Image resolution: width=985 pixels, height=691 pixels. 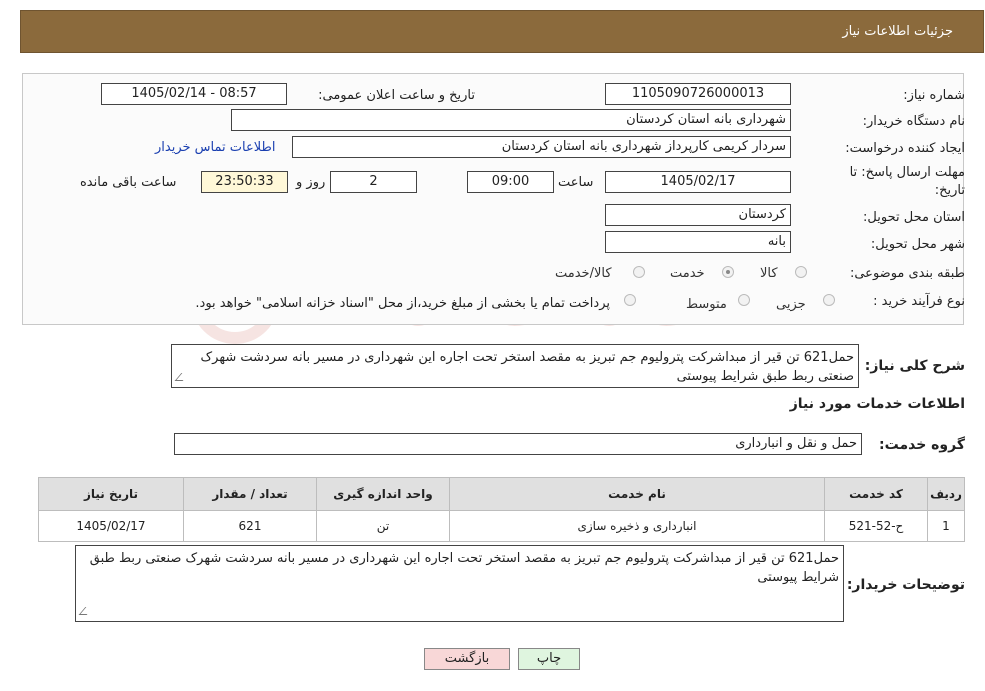 What do you see at coordinates (630, 300) in the screenshot?
I see `treasury-payment-checkbox` at bounding box center [630, 300].